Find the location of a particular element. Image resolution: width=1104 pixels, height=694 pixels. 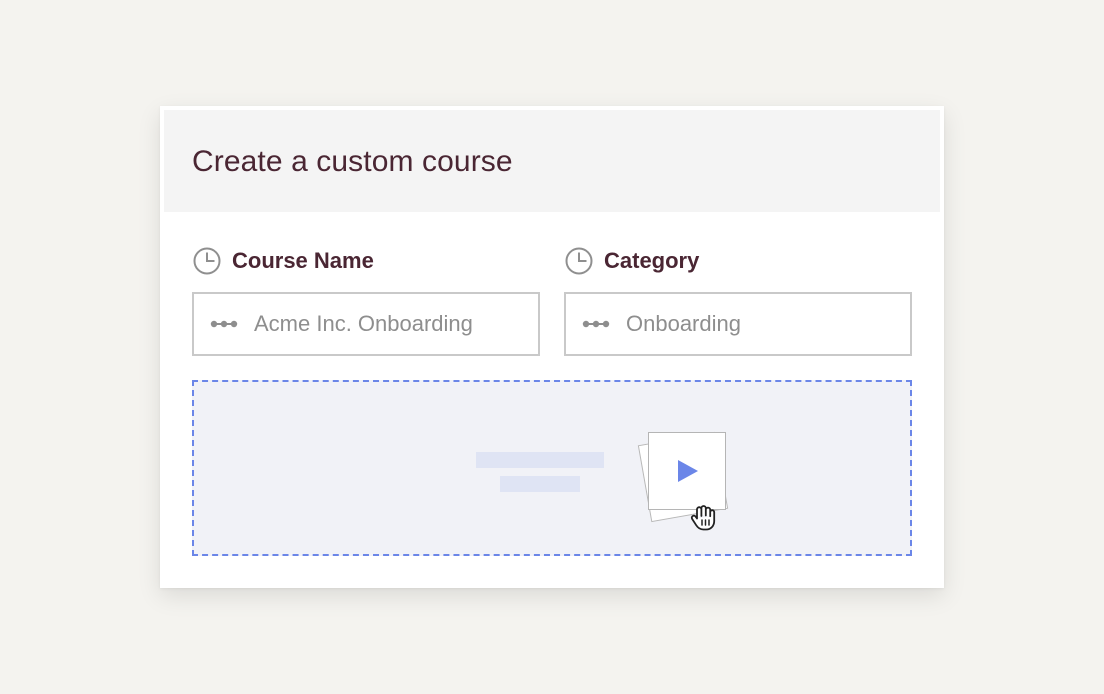

video-card-stack is located at coordinates (688, 480).